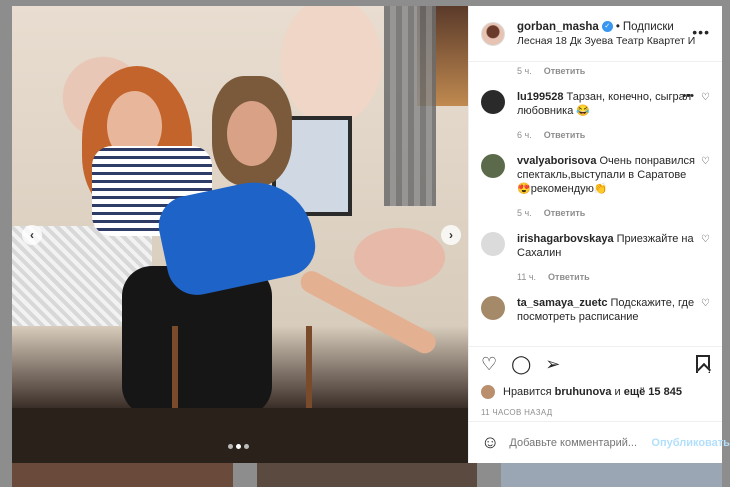 This screenshot has height=487, width=730. What do you see at coordinates (703, 364) in the screenshot?
I see `bookmark-icon` at bounding box center [703, 364].